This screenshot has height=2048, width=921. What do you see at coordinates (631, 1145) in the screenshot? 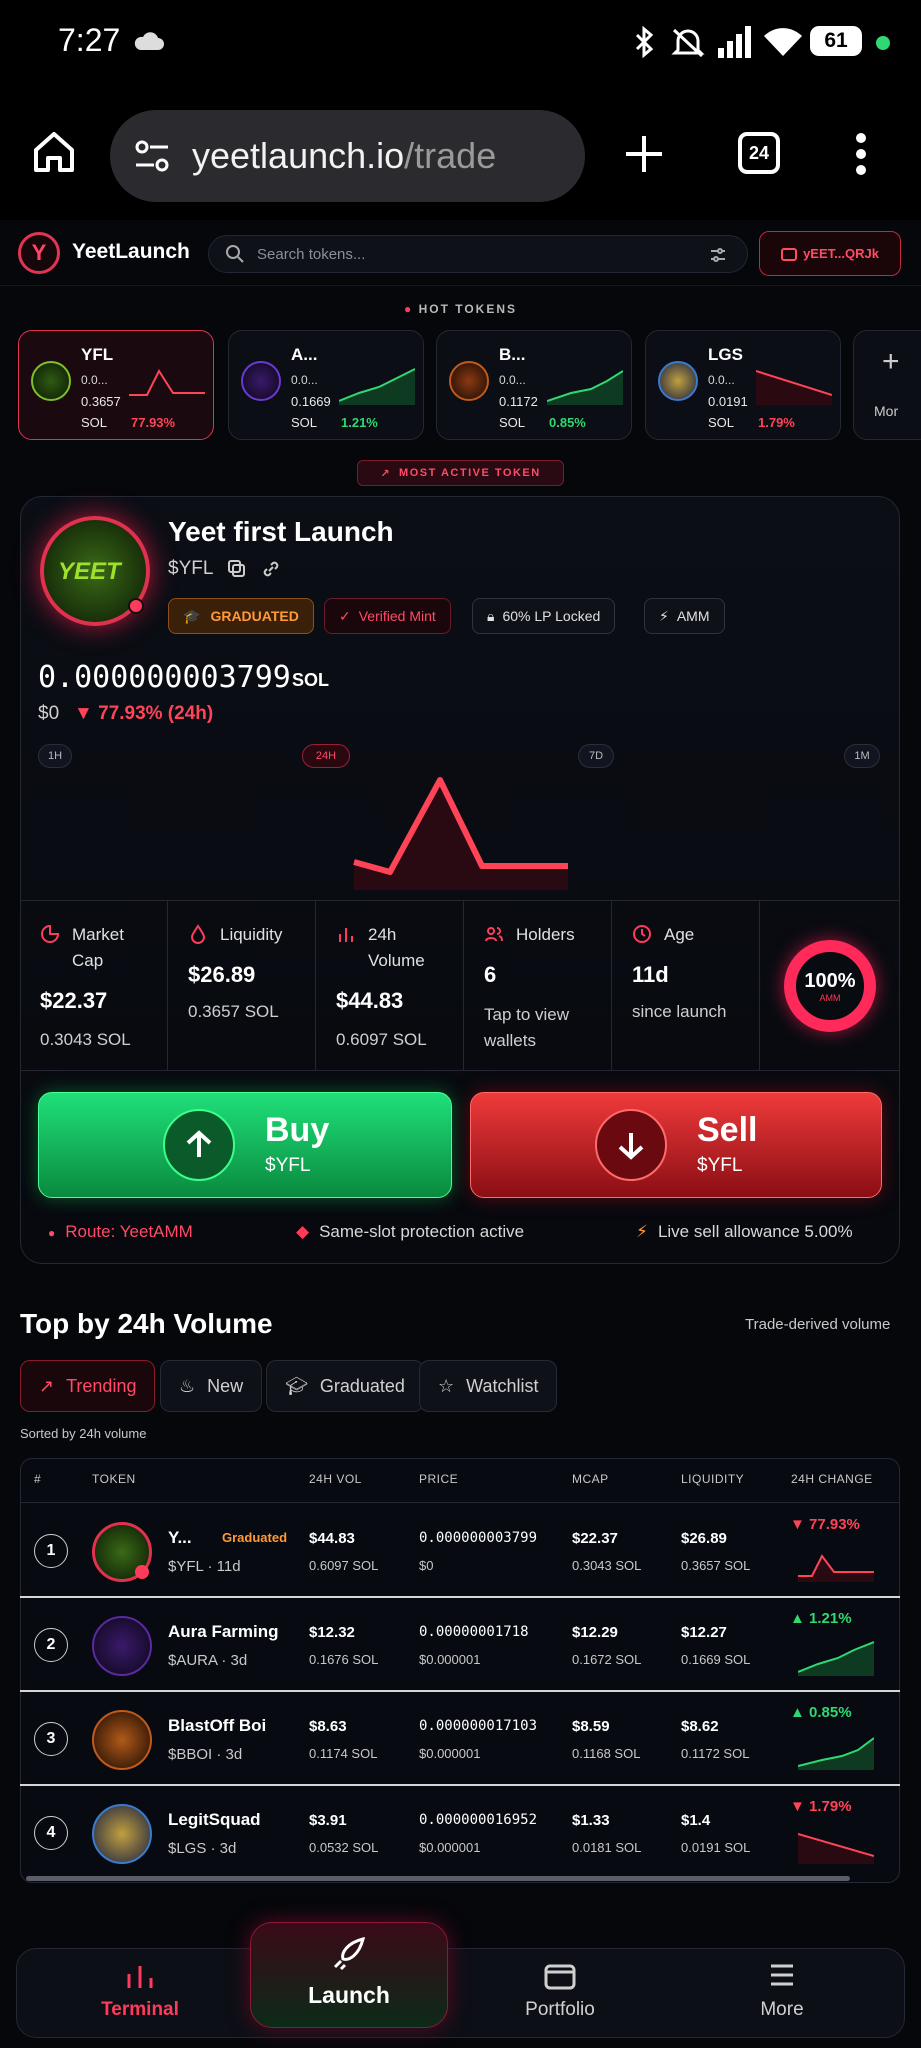
I see `arrow-down-icon` at bounding box center [631, 1145].